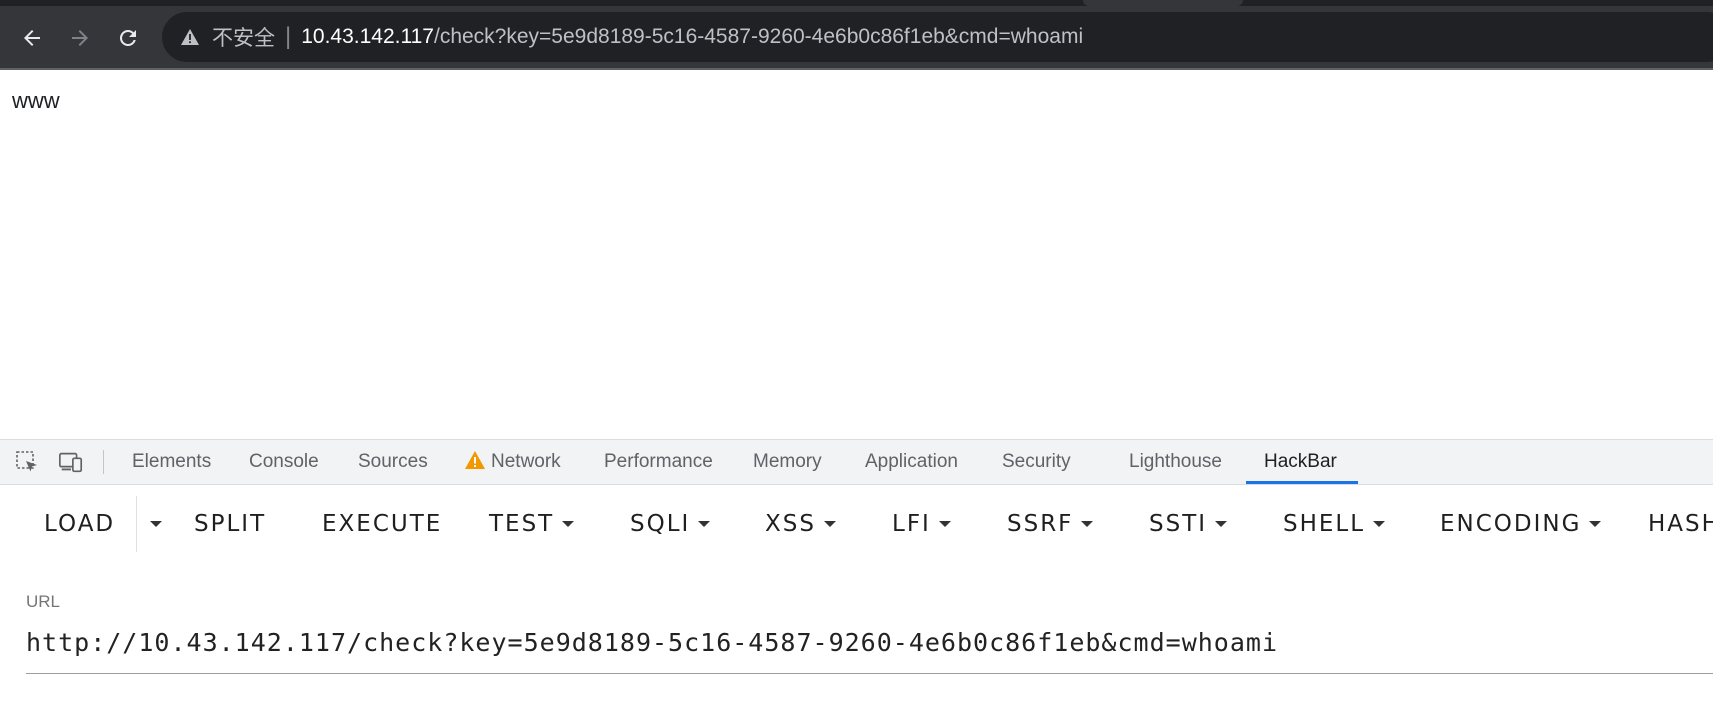 This screenshot has width=1713, height=707. Describe the element at coordinates (36, 100) in the screenshot. I see `page-body-text: www` at that location.